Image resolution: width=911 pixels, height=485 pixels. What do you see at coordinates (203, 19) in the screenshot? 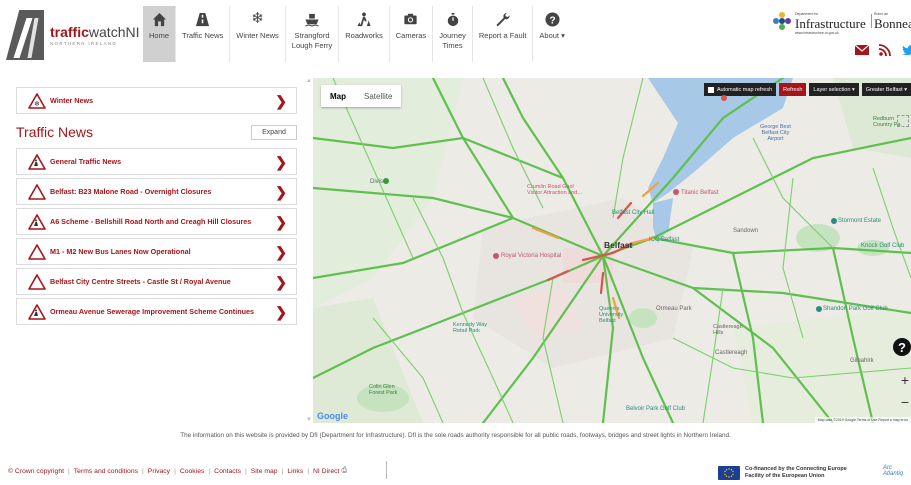
I see `road-icon` at bounding box center [203, 19].